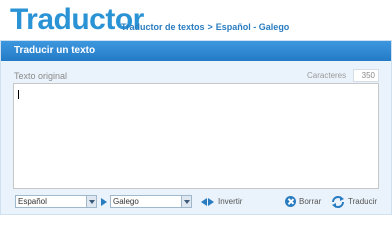  What do you see at coordinates (363, 201) in the screenshot?
I see `translate-label: Traducir` at bounding box center [363, 201].